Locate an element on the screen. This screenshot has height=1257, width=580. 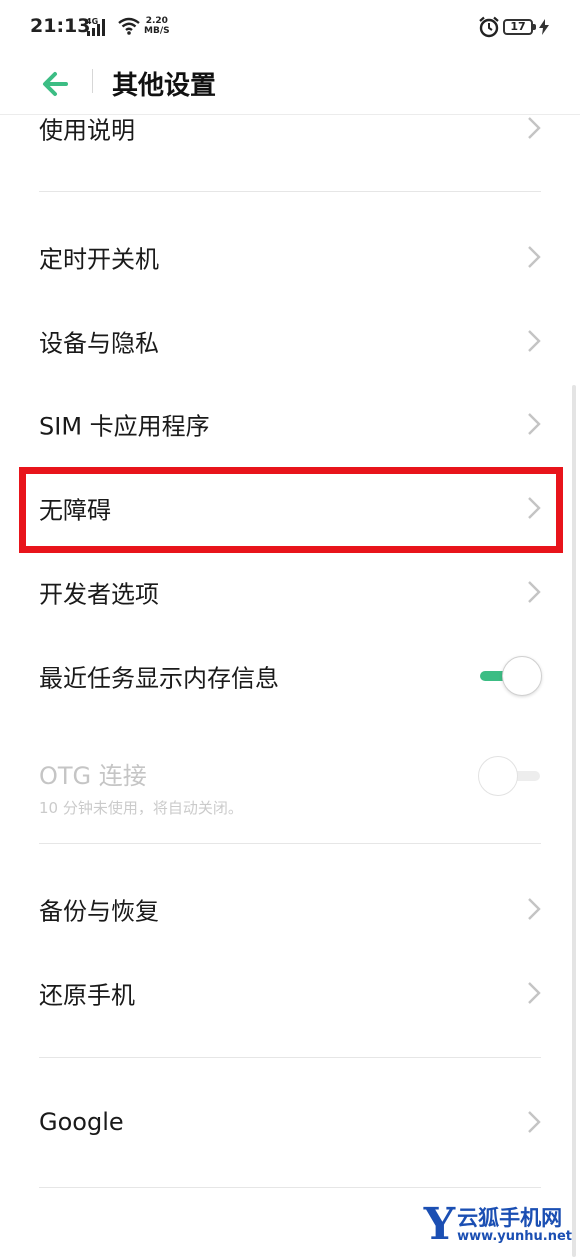
item-label: 定时开关机 is located at coordinates (99, 259).